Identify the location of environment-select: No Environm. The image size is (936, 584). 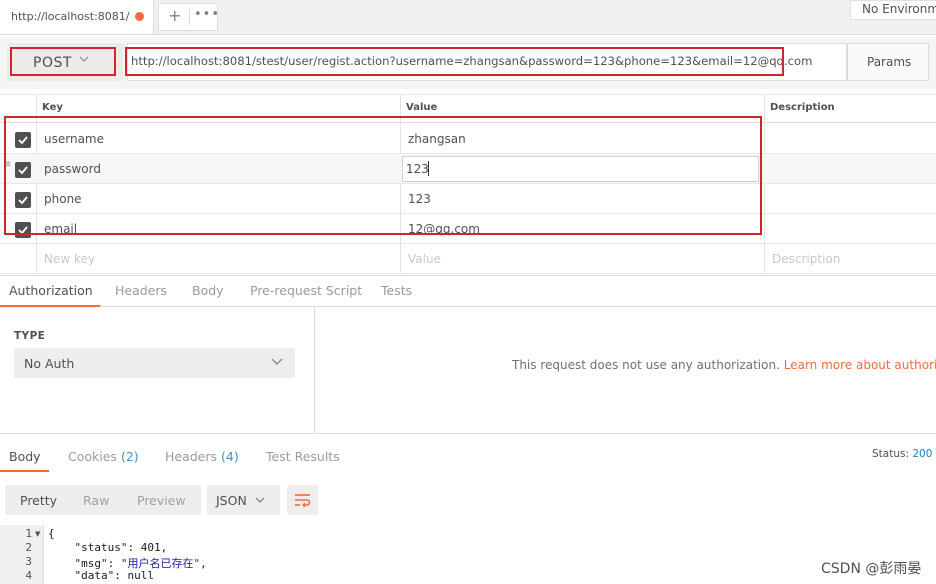
(893, 10).